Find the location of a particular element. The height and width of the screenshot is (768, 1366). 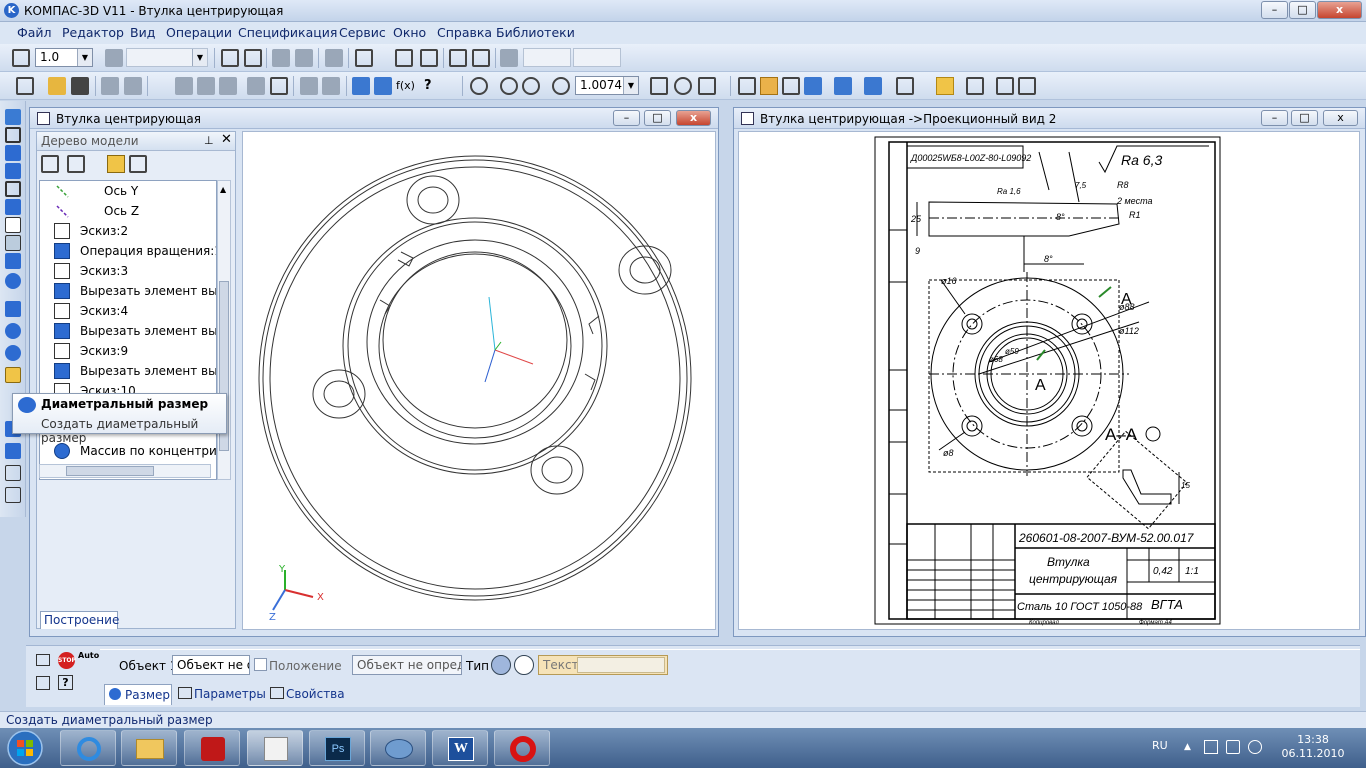

tab-dimension: Размер is located at coordinates (138, 694).